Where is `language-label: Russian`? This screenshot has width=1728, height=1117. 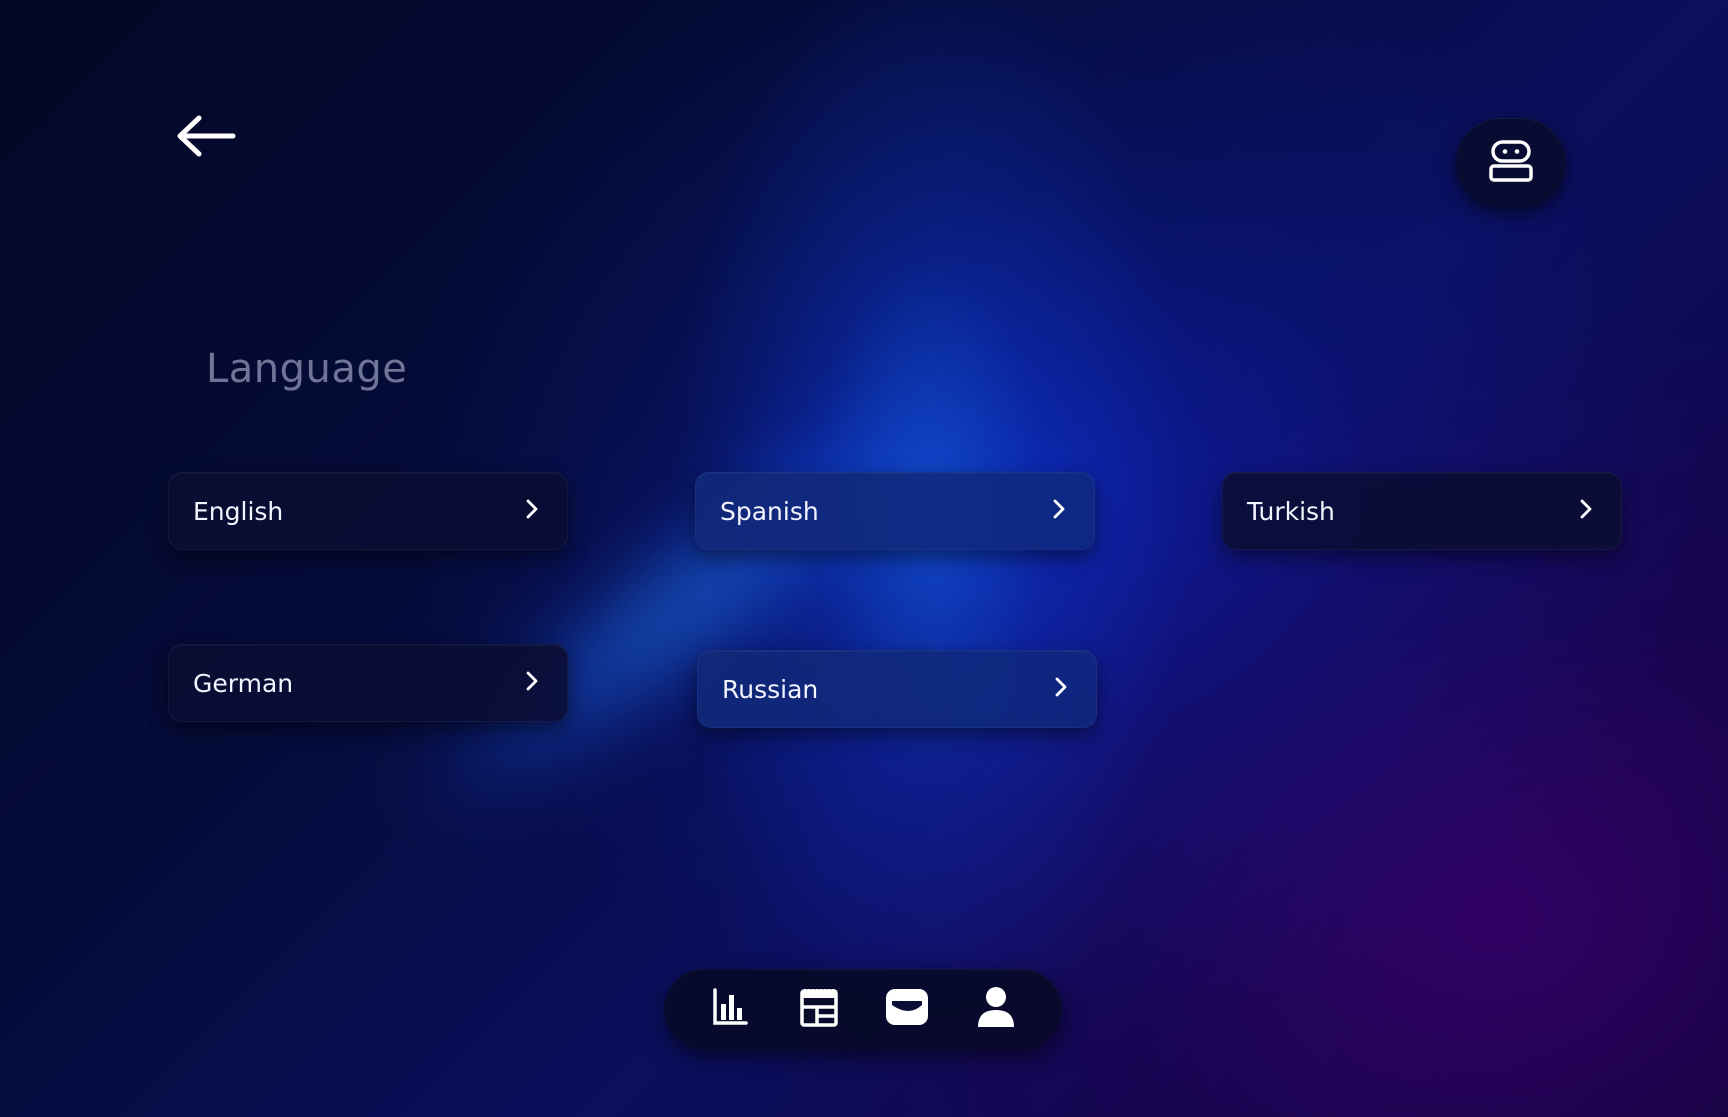
language-label: Russian is located at coordinates (770, 689).